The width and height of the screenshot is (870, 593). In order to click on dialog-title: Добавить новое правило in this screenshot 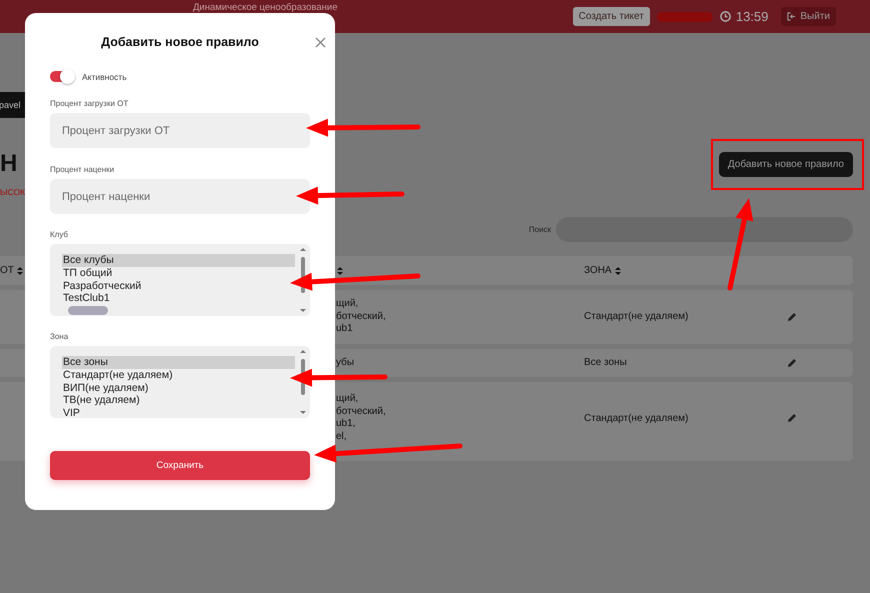, I will do `click(180, 42)`.